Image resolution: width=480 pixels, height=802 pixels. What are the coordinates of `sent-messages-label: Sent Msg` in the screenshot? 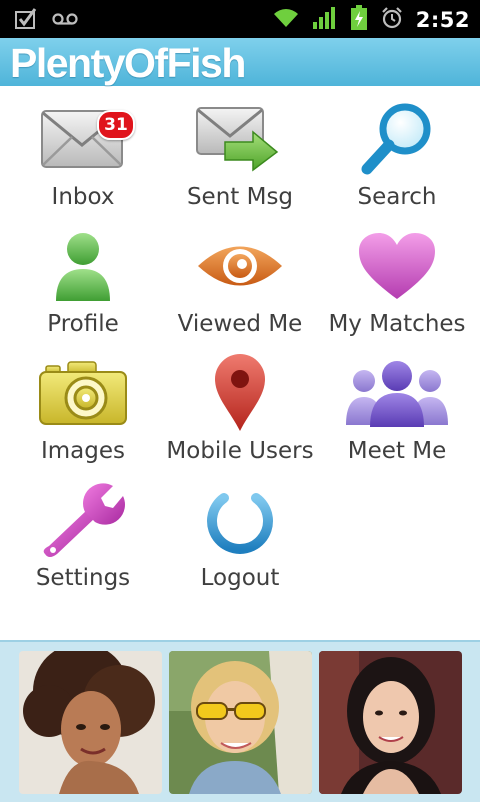 It's located at (240, 197).